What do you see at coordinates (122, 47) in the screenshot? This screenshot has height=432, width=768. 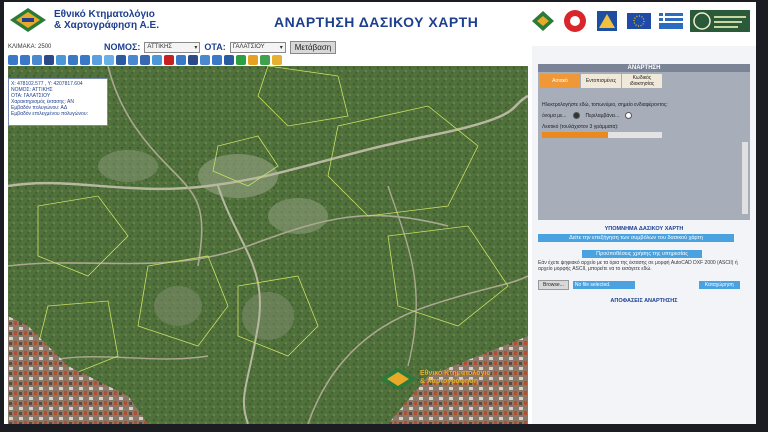 I see `nomos-label: ΝΟΜΟΣ:` at bounding box center [122, 47].